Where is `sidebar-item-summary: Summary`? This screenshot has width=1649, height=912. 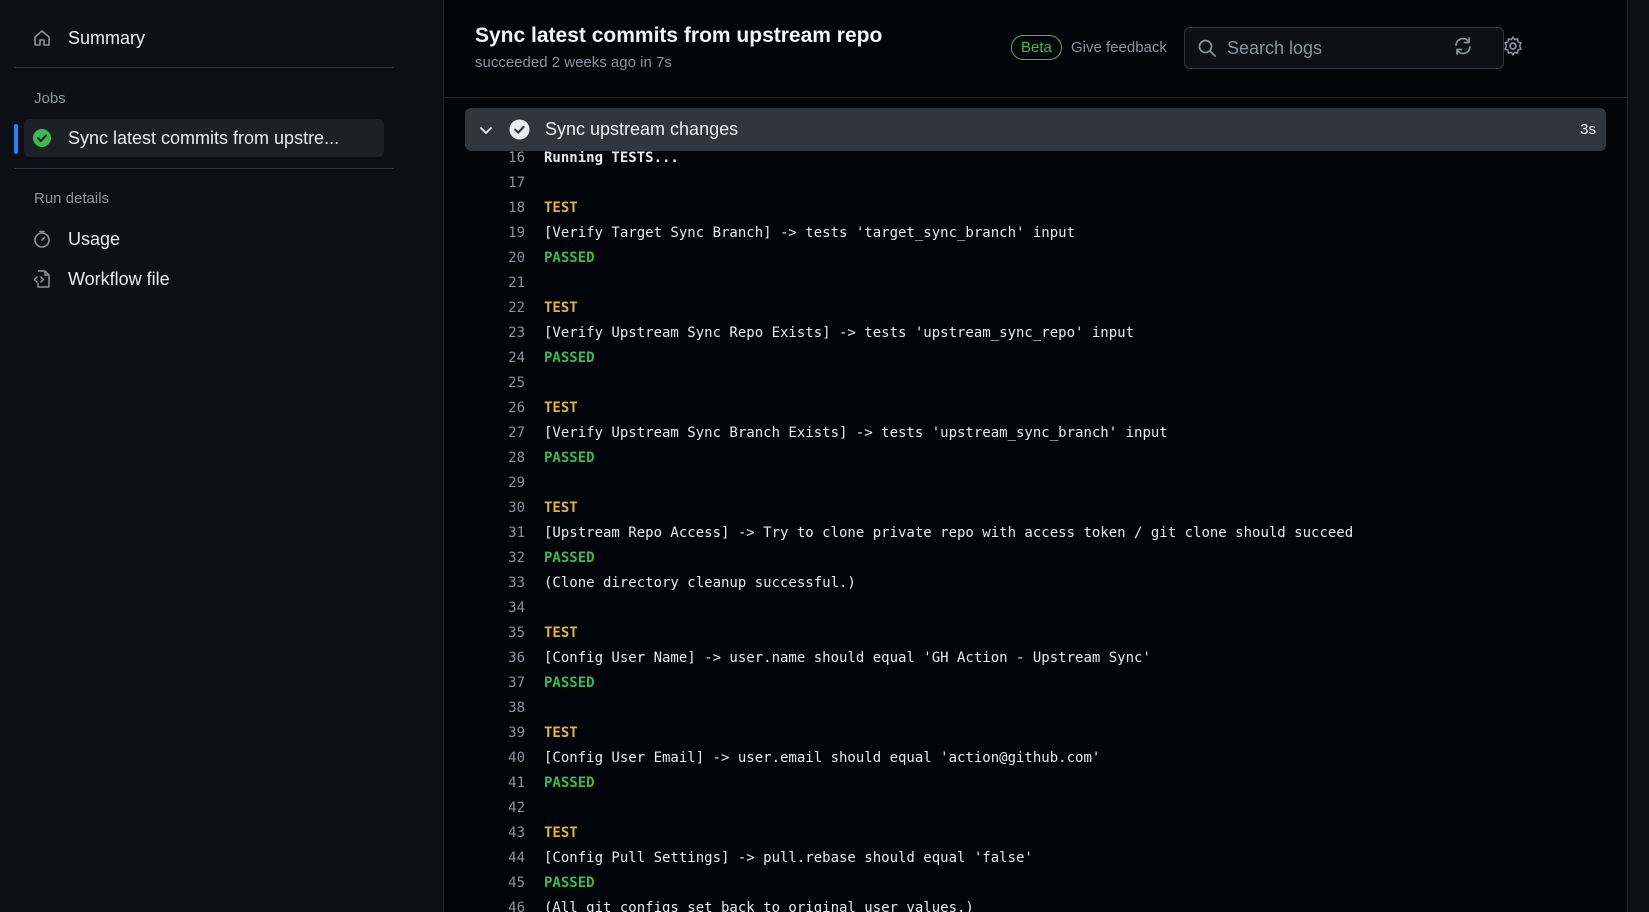
sidebar-item-summary: Summary is located at coordinates (84, 38).